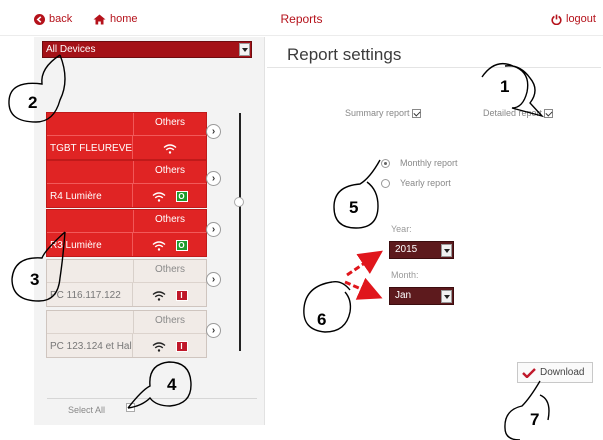 The image size is (603, 440). What do you see at coordinates (421, 250) in the screenshot?
I see `year-select: 2015` at bounding box center [421, 250].